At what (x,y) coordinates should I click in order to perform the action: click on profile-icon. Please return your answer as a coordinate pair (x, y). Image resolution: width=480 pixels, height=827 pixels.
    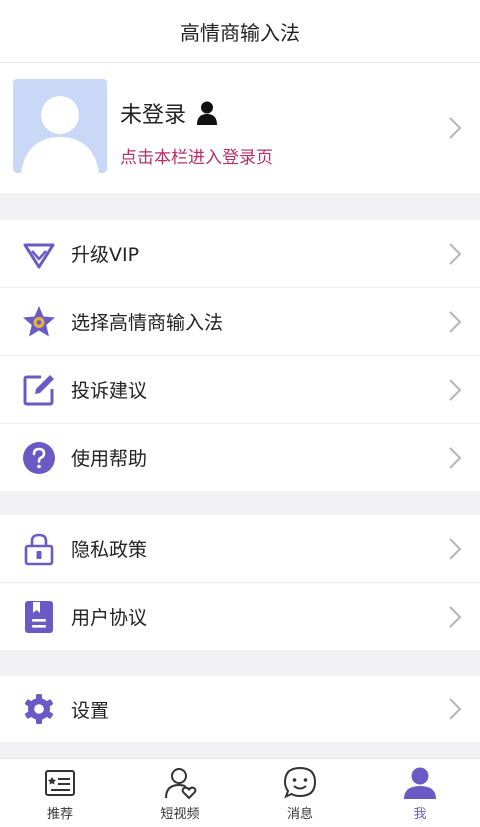
    Looking at the image, I should click on (420, 783).